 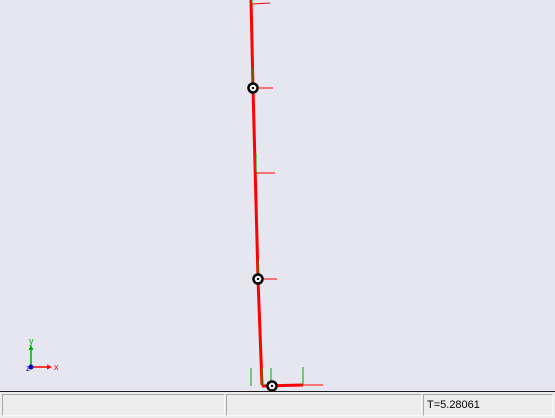 I want to click on x-axis-arrowhead, so click(x=49, y=367).